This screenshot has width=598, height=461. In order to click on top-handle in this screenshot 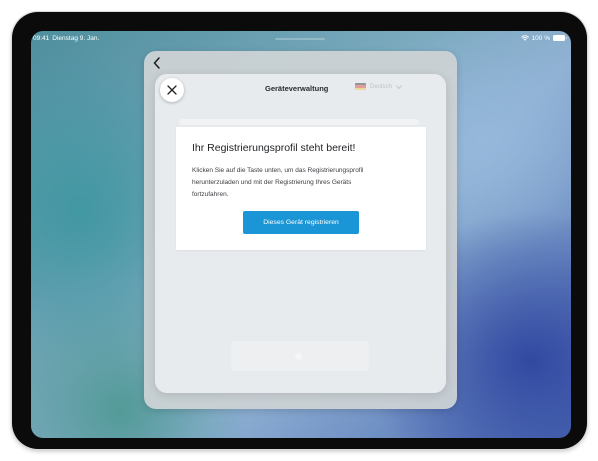, I will do `click(300, 39)`.